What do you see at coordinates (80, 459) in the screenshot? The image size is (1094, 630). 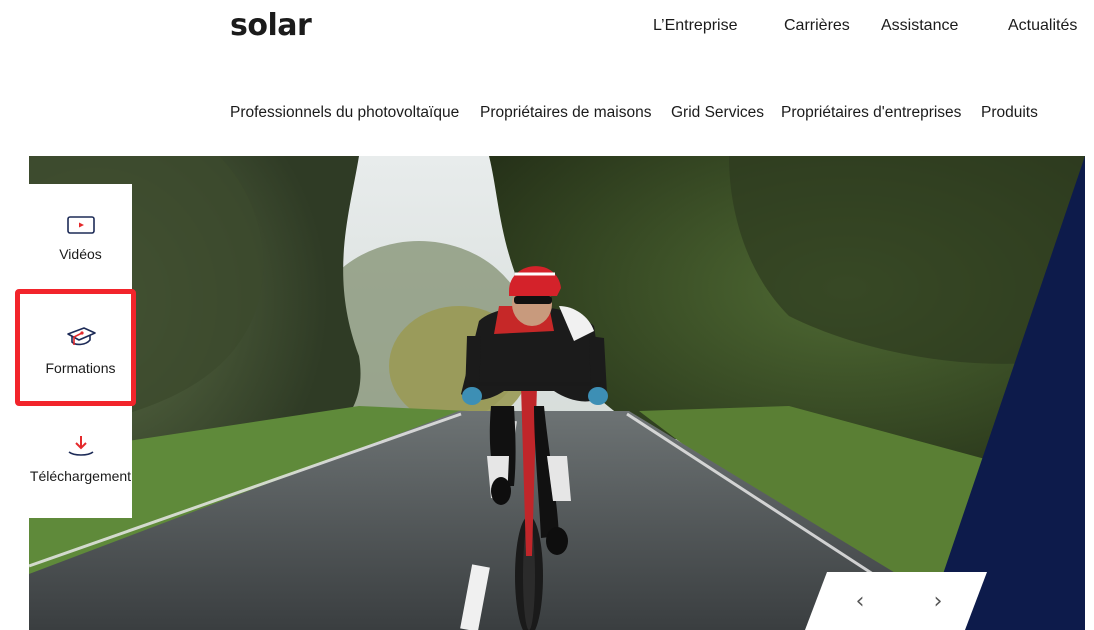 I see `side-item-downloads: Téléchargement` at bounding box center [80, 459].